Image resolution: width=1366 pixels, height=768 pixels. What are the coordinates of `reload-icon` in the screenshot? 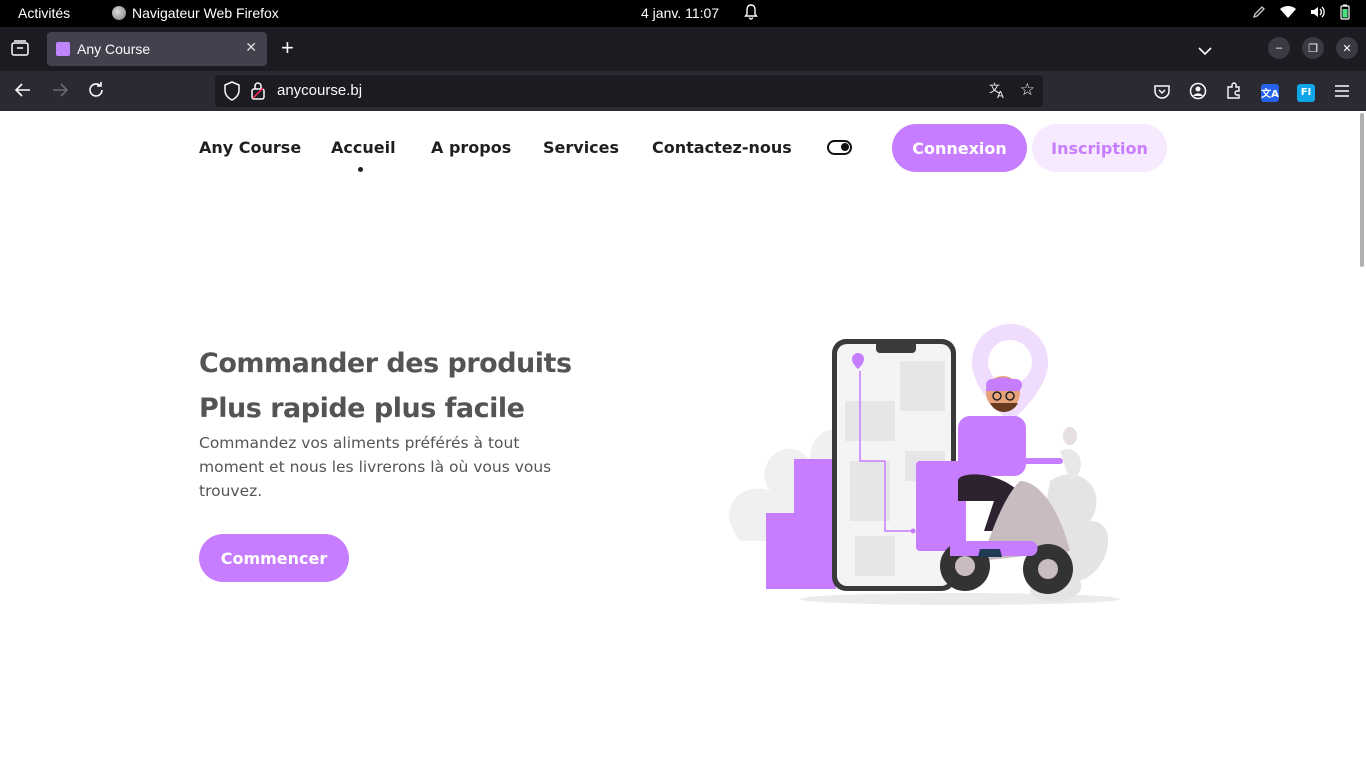 It's located at (96, 92).